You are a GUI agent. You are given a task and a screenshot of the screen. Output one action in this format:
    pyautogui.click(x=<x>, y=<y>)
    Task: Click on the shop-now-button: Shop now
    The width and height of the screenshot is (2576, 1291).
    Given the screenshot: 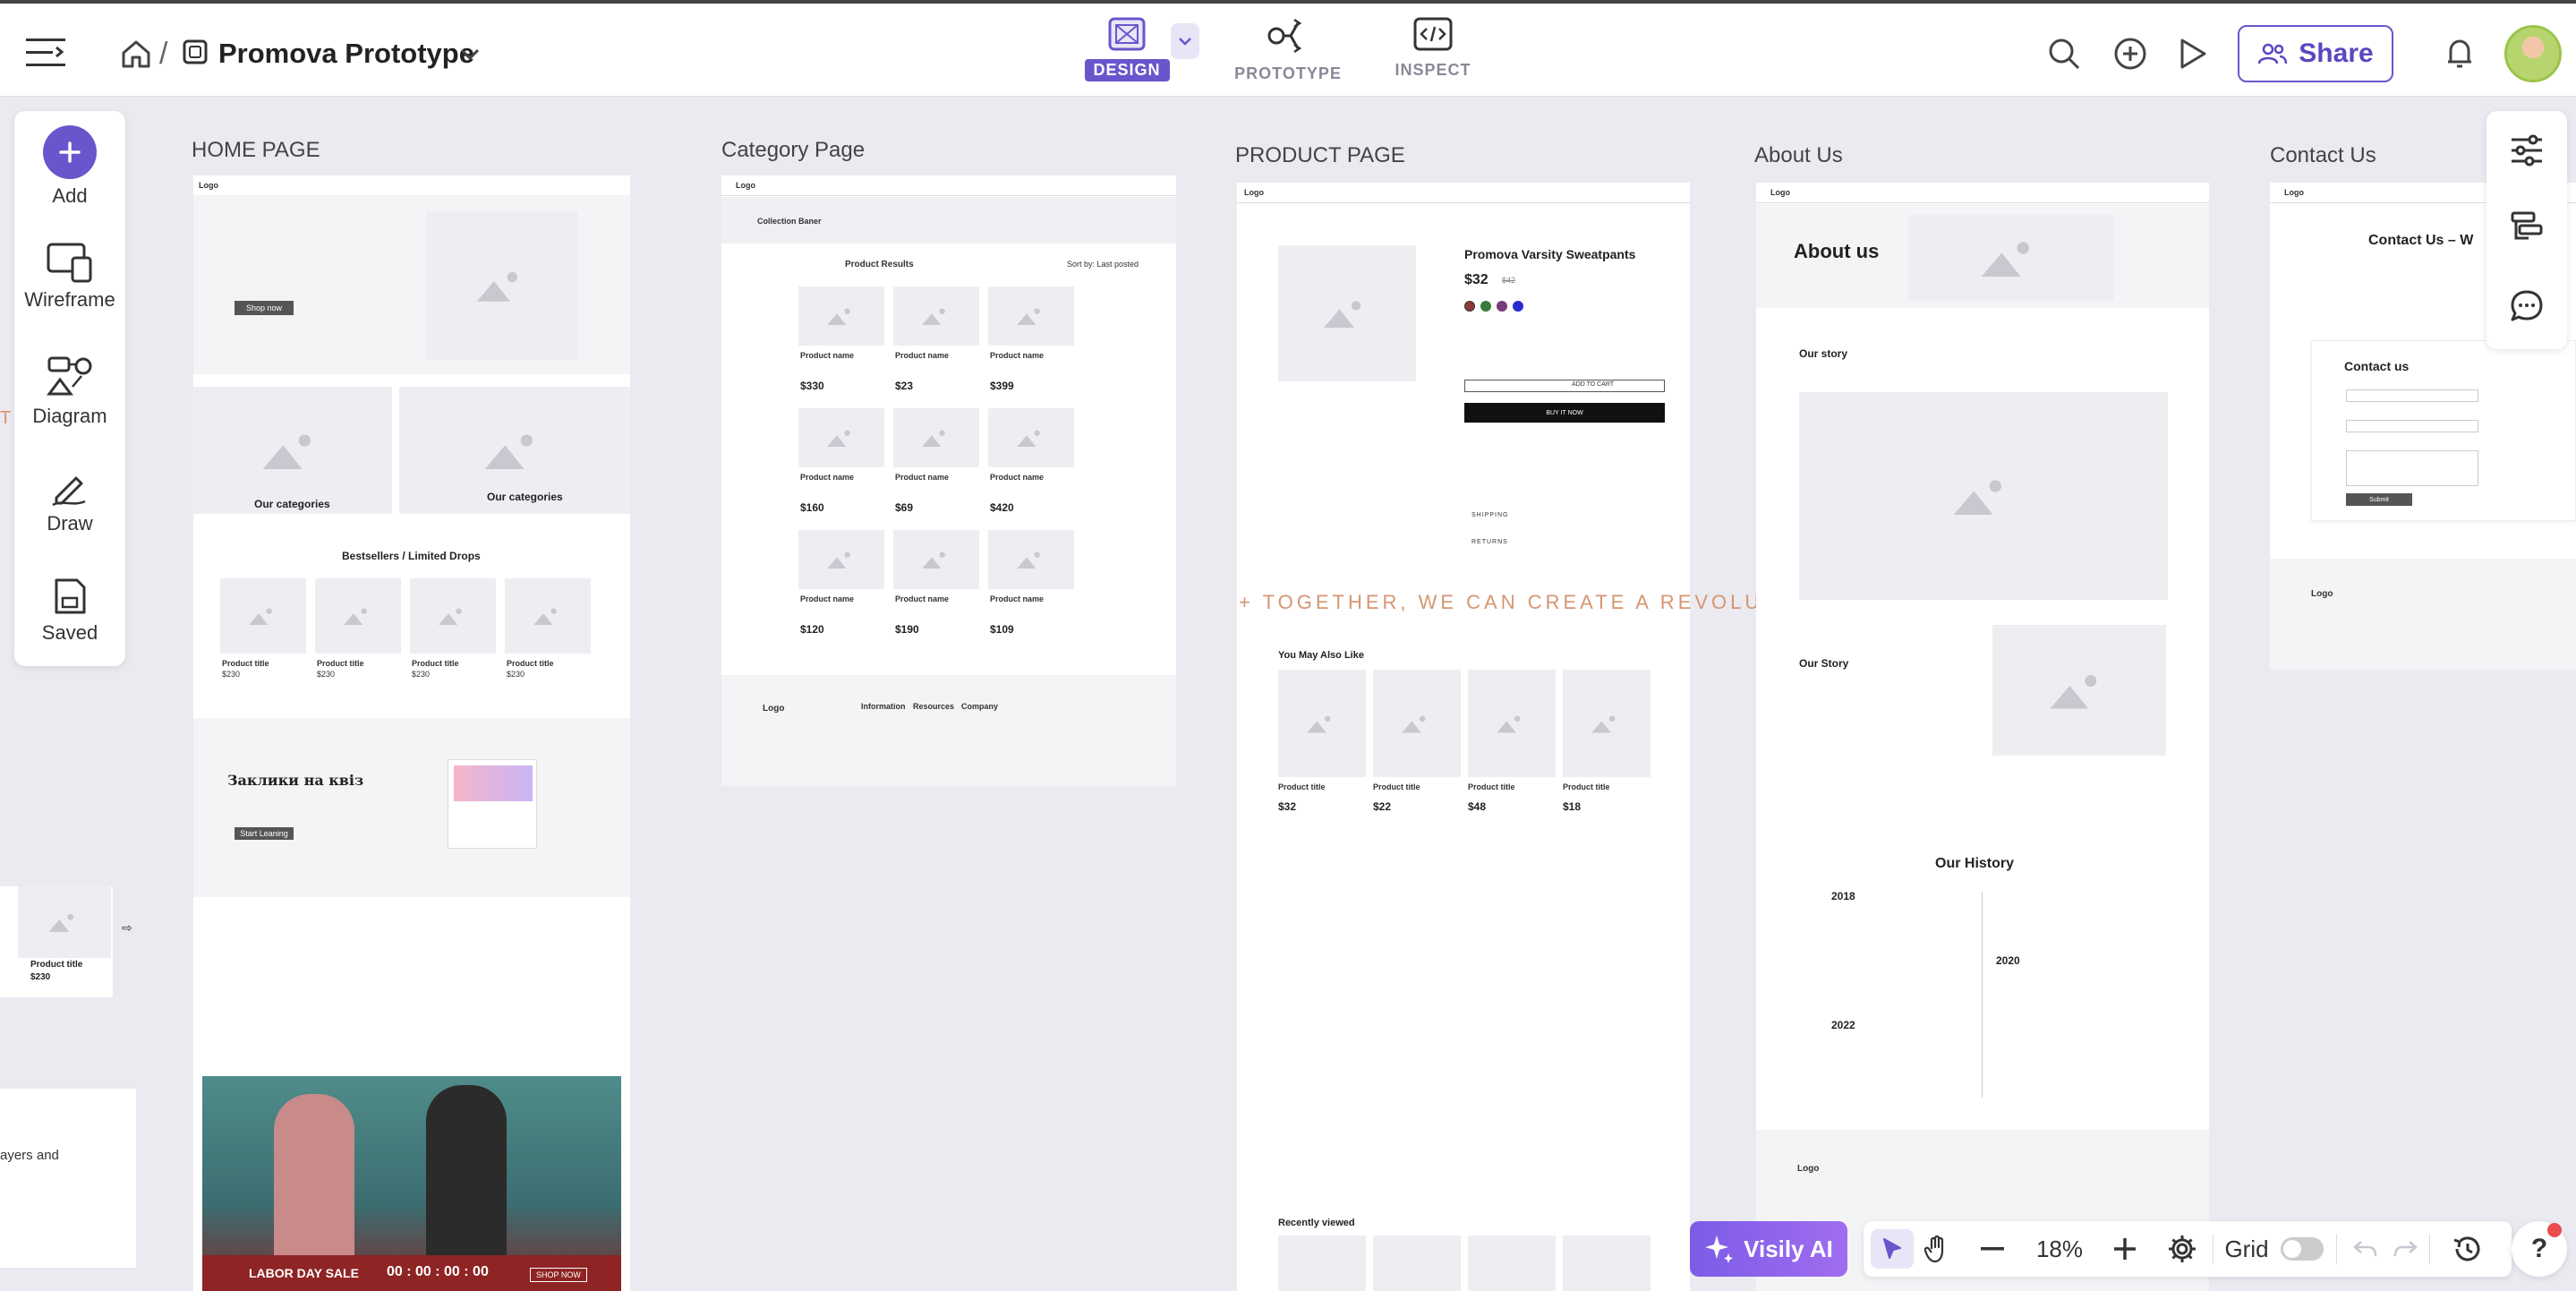 What is the action you would take?
    pyautogui.click(x=264, y=308)
    